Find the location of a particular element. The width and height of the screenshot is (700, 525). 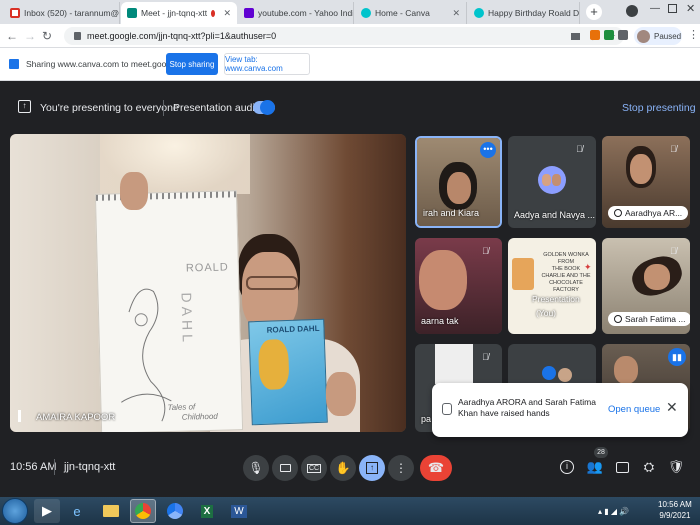

minimize-icon: — is located at coordinates (655, 8).